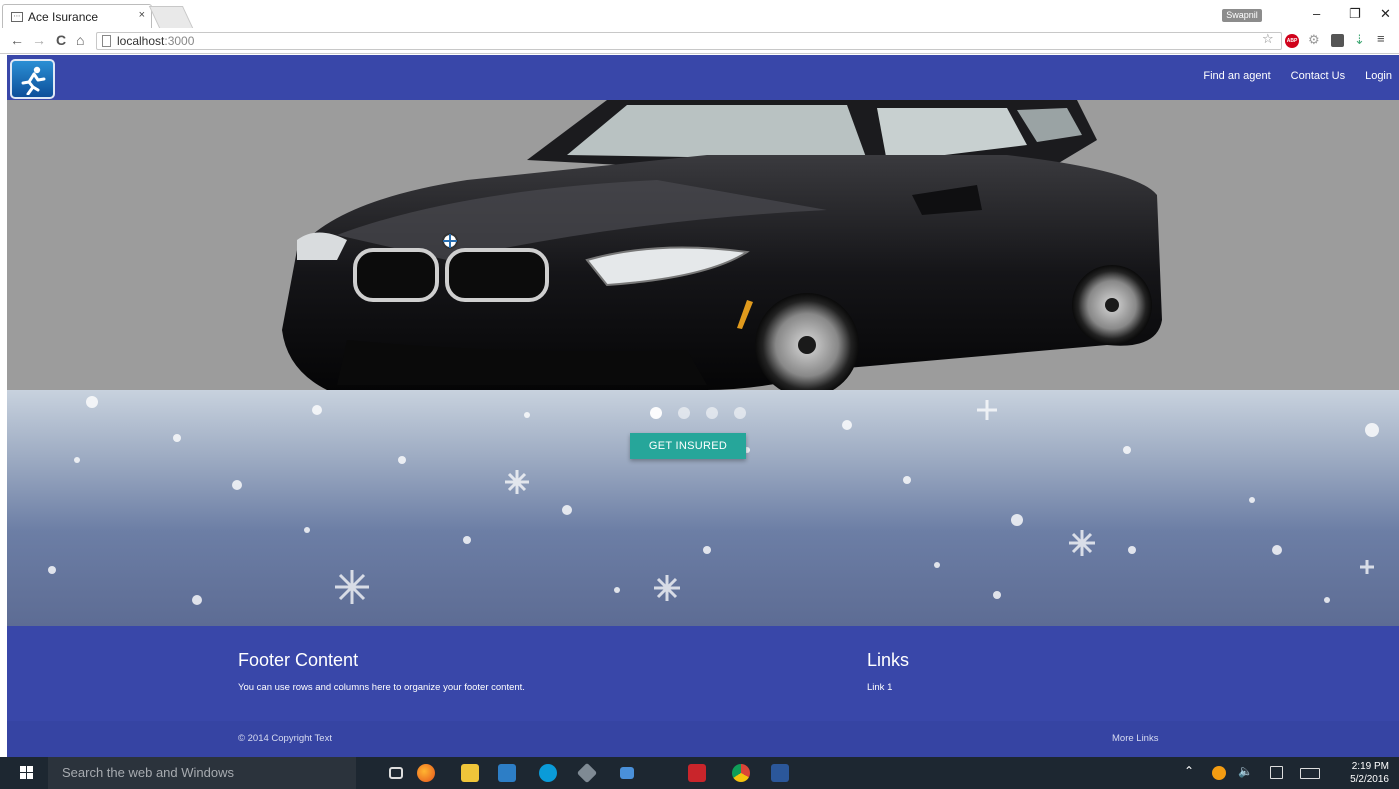 This screenshot has width=1399, height=789. Describe the element at coordinates (80, 40) in the screenshot. I see `home-icon: ⌂` at that location.